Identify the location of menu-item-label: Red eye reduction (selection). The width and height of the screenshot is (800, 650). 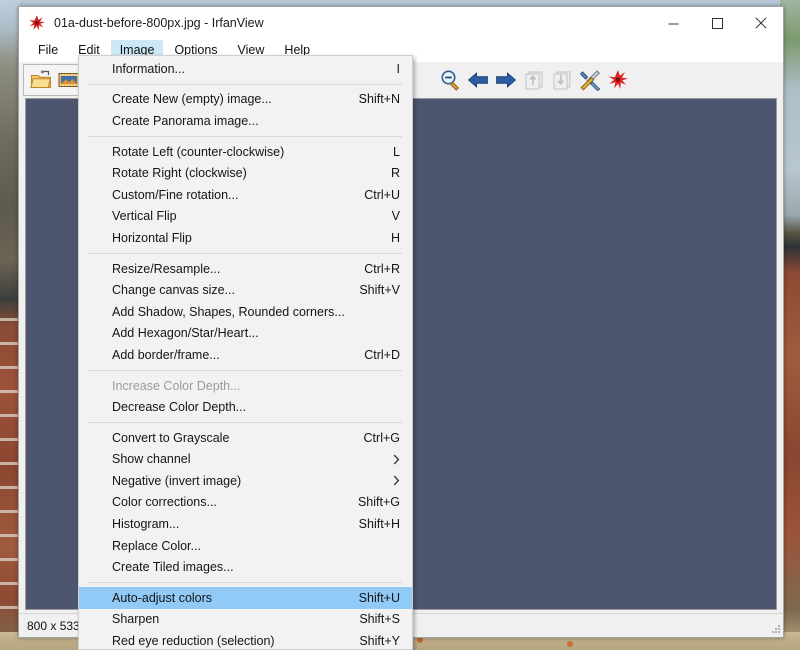
(193, 641).